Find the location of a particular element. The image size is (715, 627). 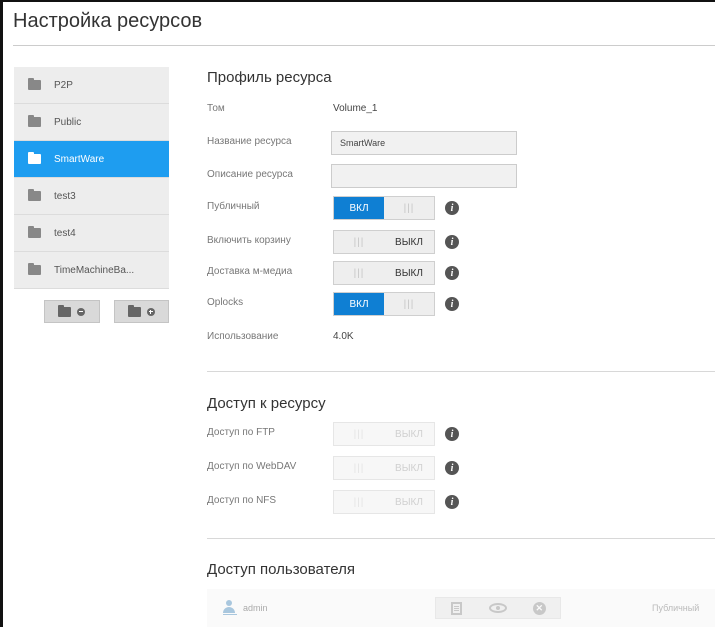

volume-row: Том Volume_1 is located at coordinates (447, 110).